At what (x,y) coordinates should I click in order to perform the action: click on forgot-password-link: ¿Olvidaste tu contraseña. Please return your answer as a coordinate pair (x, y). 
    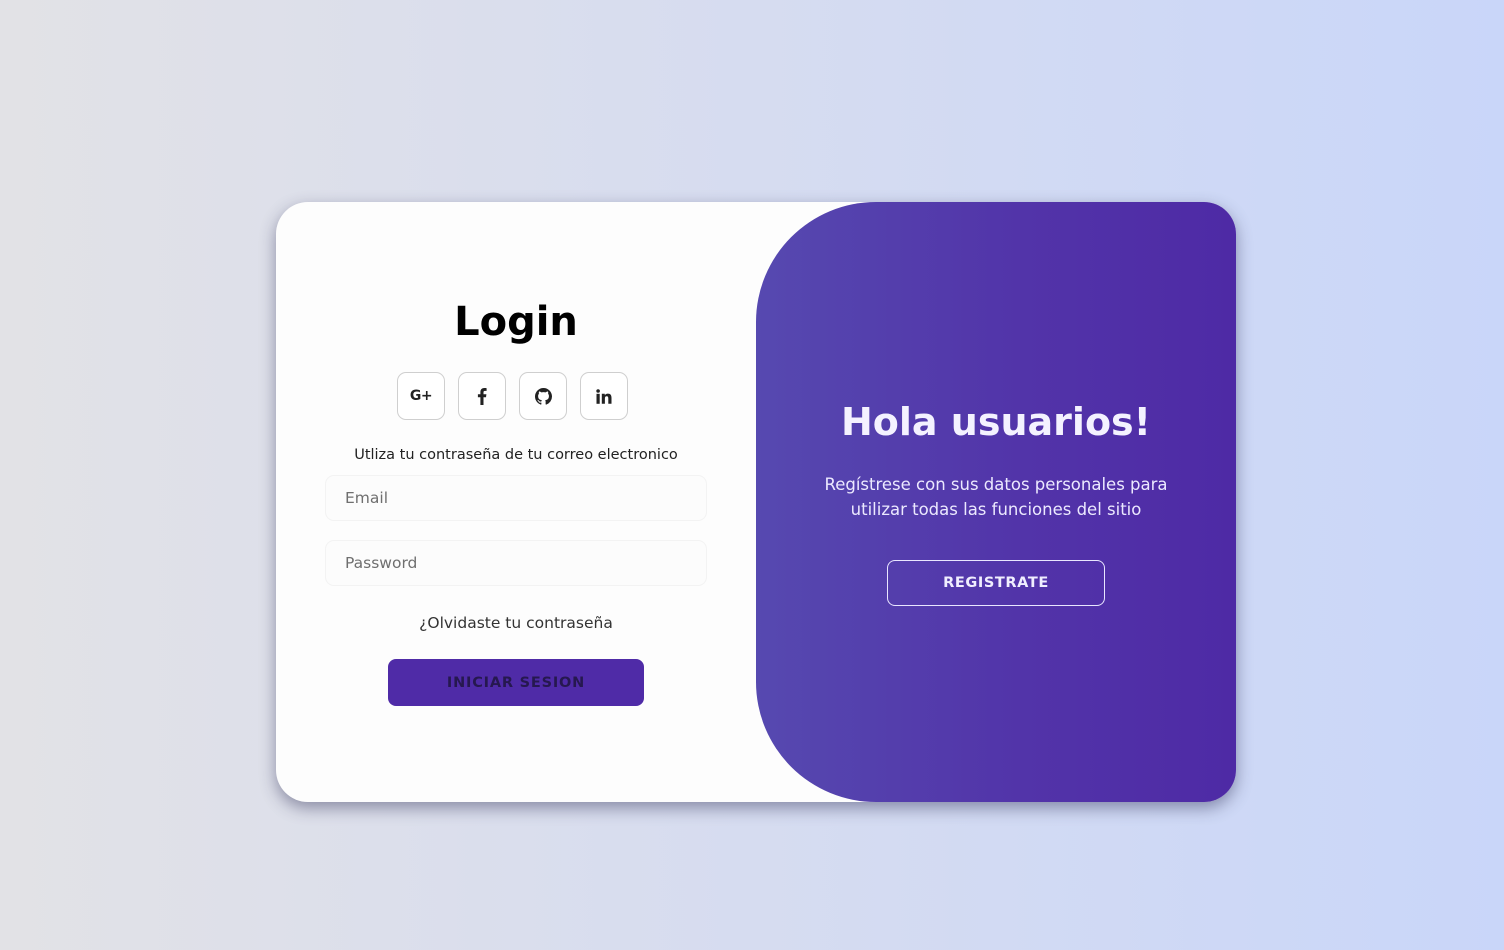
    Looking at the image, I should click on (516, 623).